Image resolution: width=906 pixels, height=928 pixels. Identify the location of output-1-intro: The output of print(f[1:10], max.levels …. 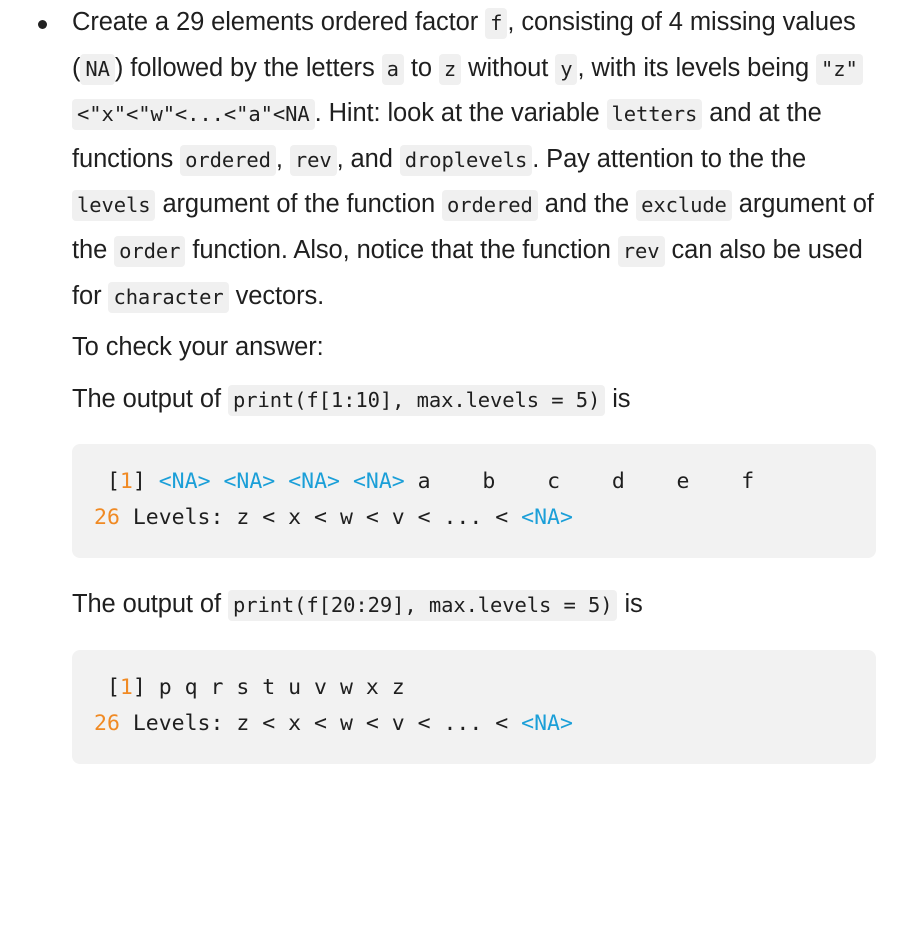
(474, 400).